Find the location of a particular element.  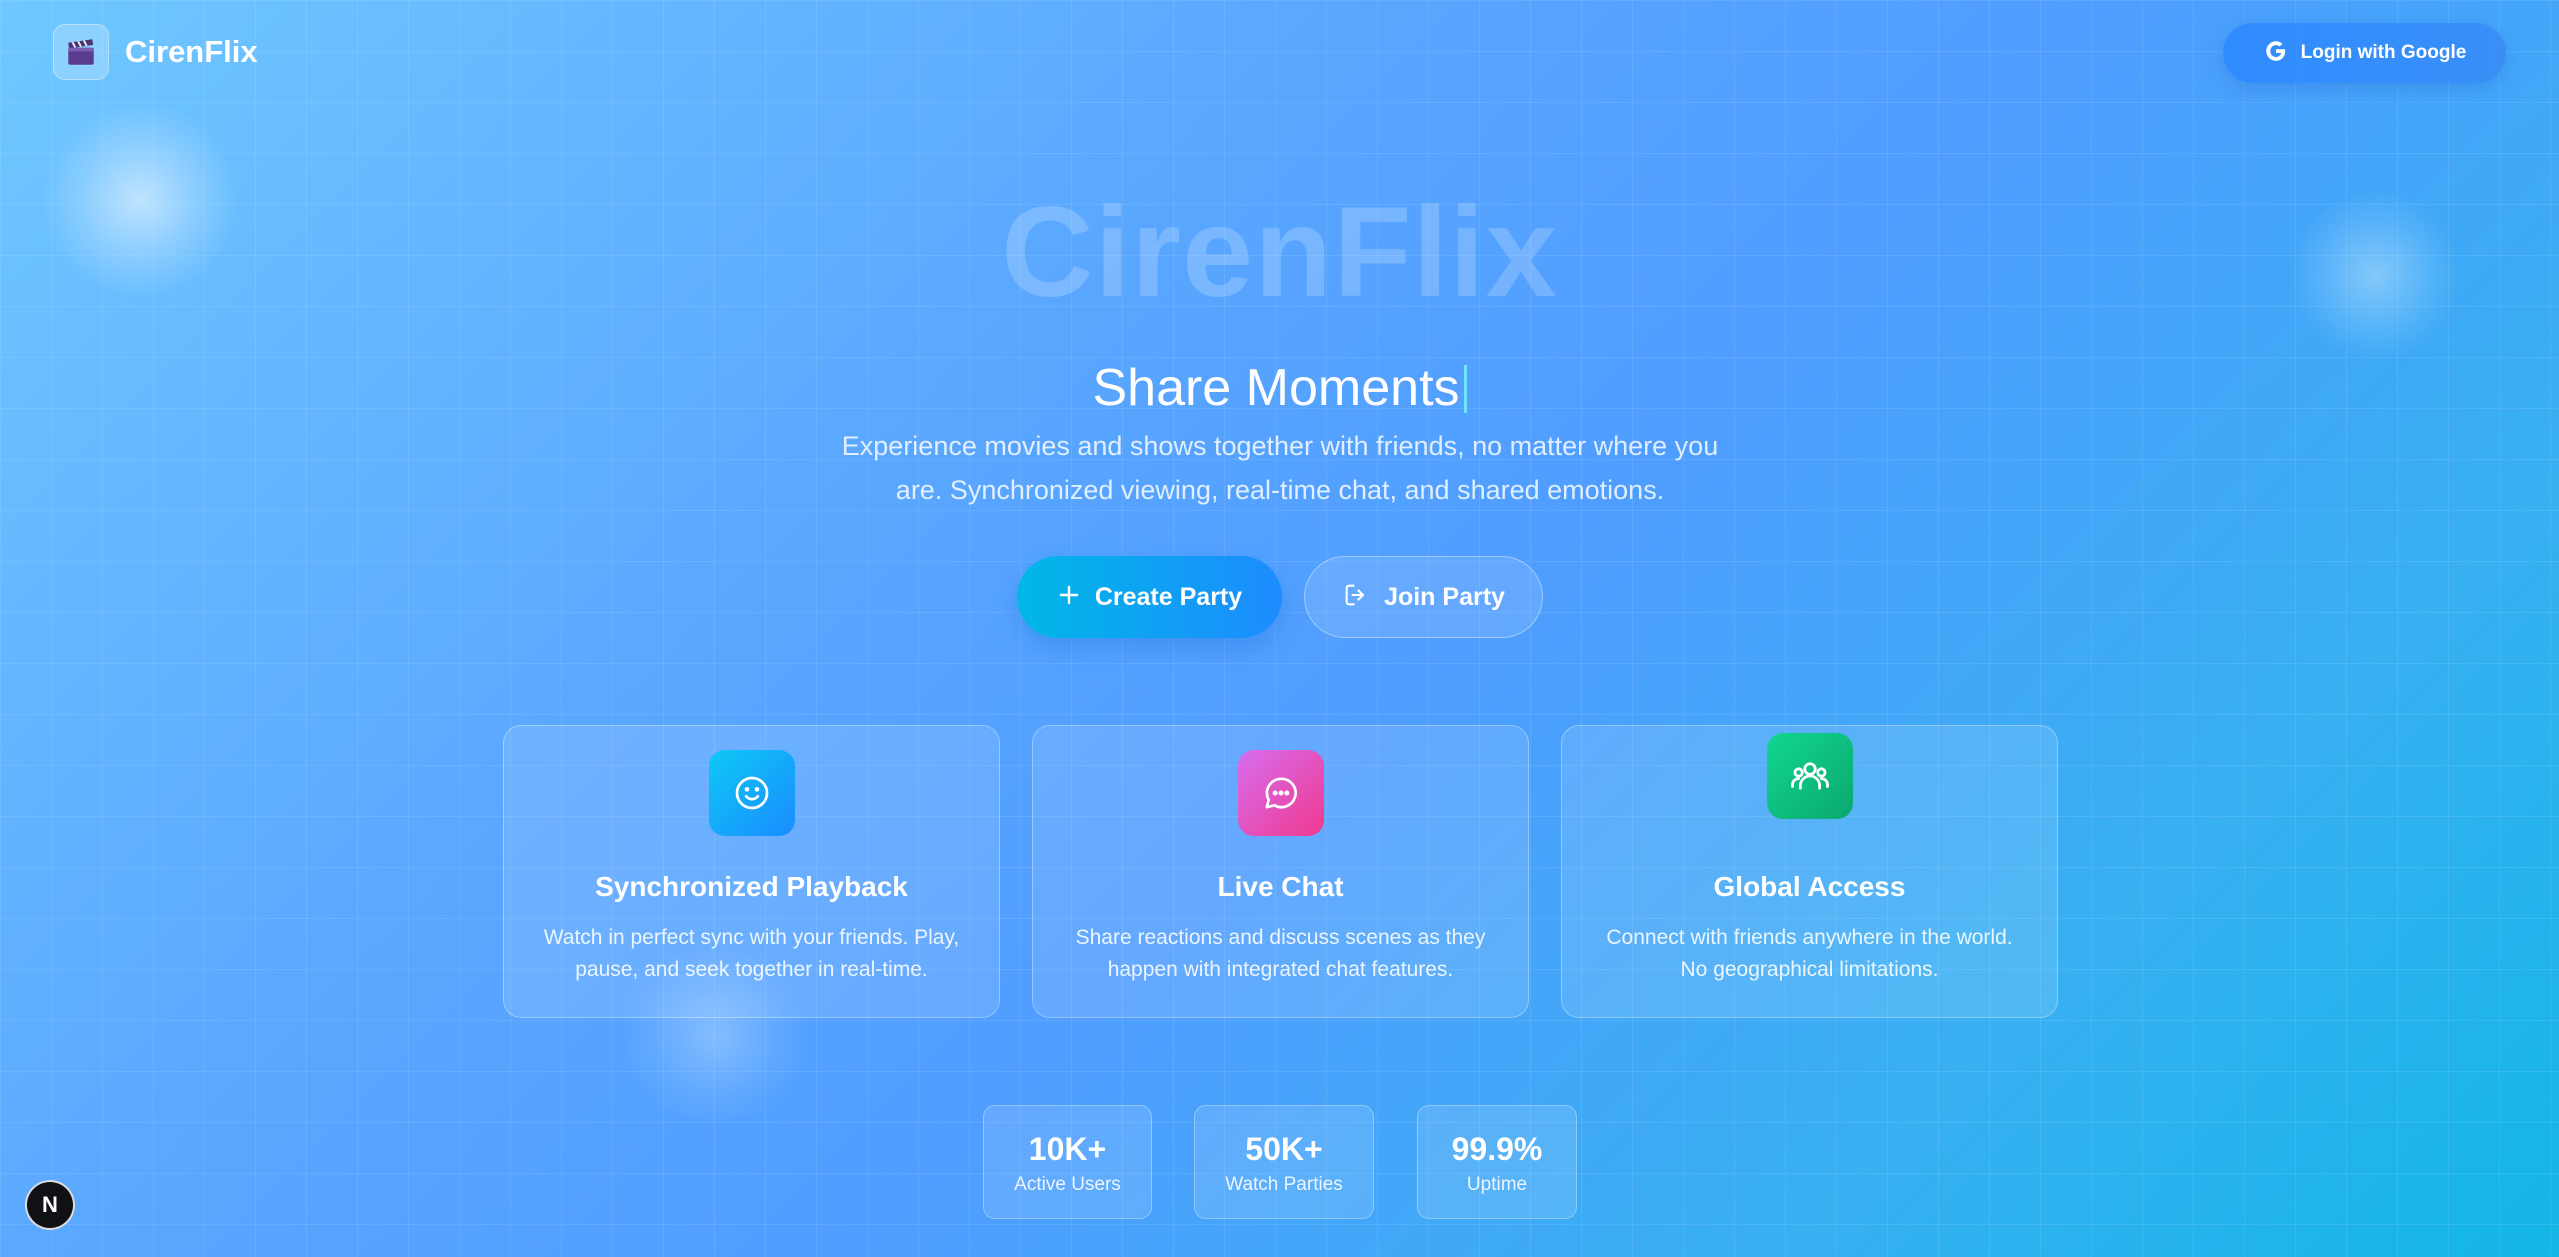

clapperboard-icon is located at coordinates (81, 52).